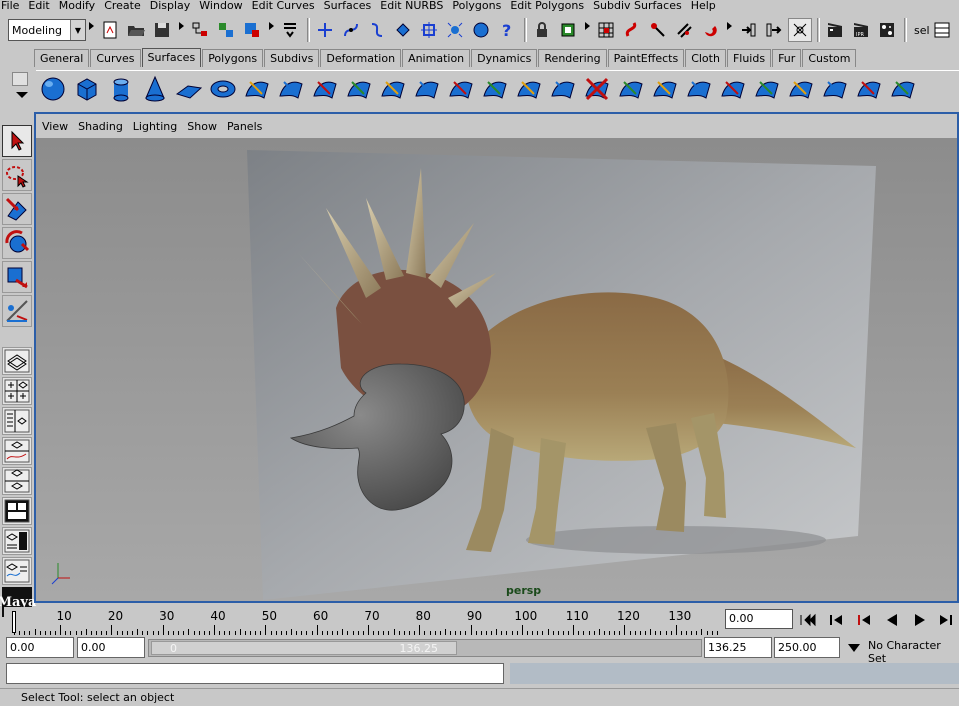 Image resolution: width=959 pixels, height=706 pixels. I want to click on help-question-icon: ?, so click(507, 30).